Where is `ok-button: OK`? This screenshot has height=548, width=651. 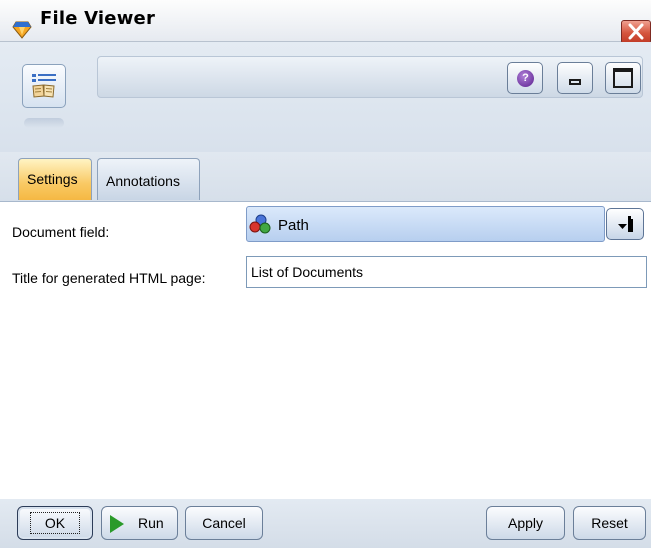
ok-button: OK is located at coordinates (55, 523).